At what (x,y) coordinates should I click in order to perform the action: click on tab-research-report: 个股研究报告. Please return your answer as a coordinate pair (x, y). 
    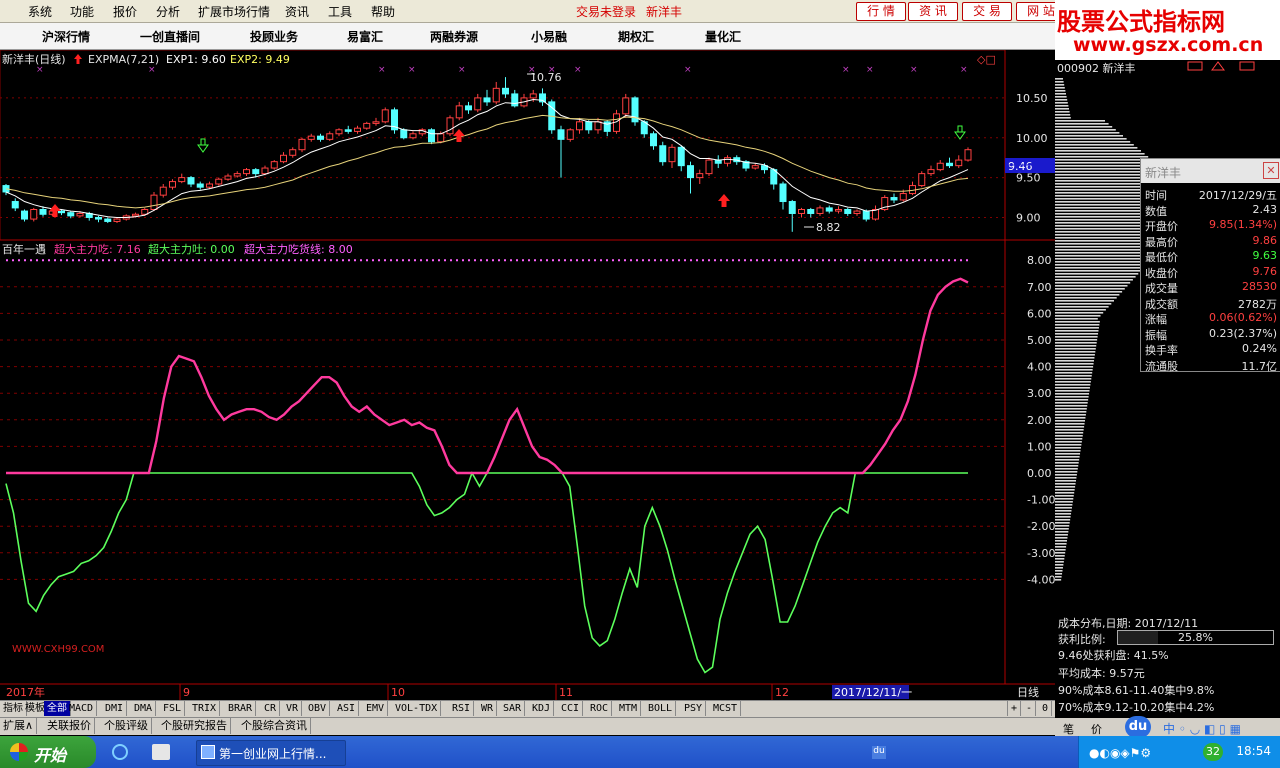
    Looking at the image, I should click on (194, 726).